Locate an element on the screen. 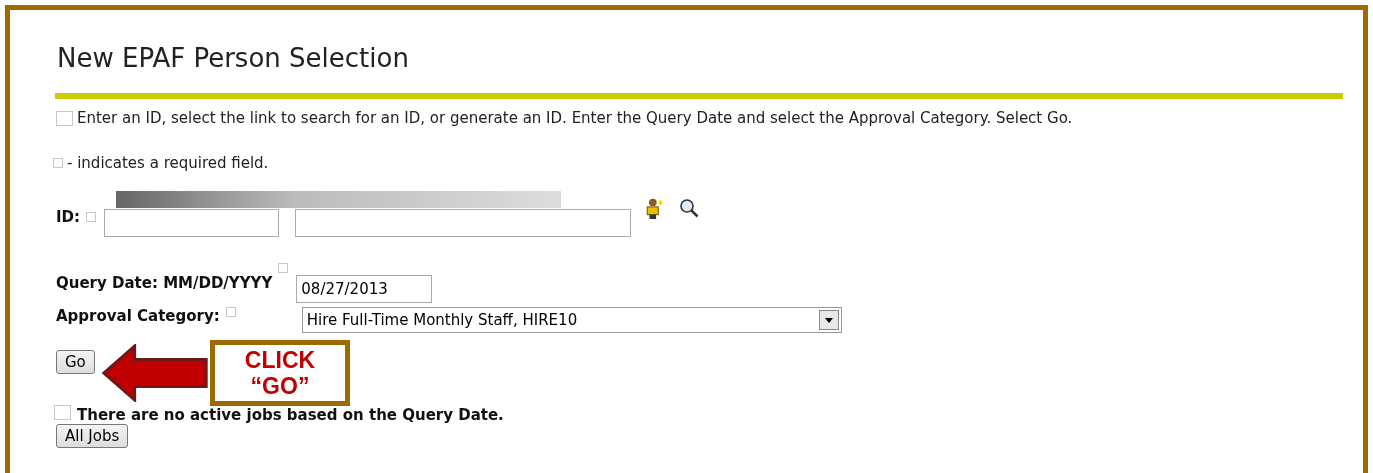 The height and width of the screenshot is (473, 1373). instructions-text: Enter an ID, select the link to search for an ID, or generate an ID. Enter the Query Date and select the Approval Category. Select Go. is located at coordinates (575, 118).